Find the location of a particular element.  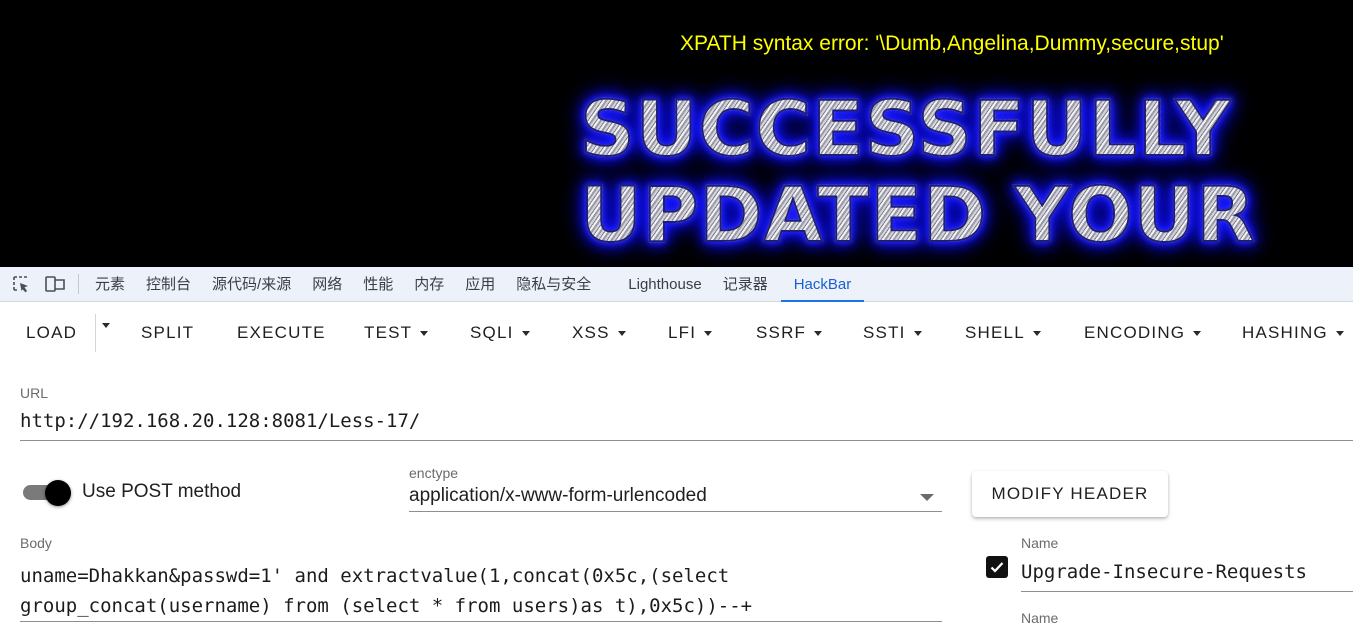

load-divider is located at coordinates (95, 333).